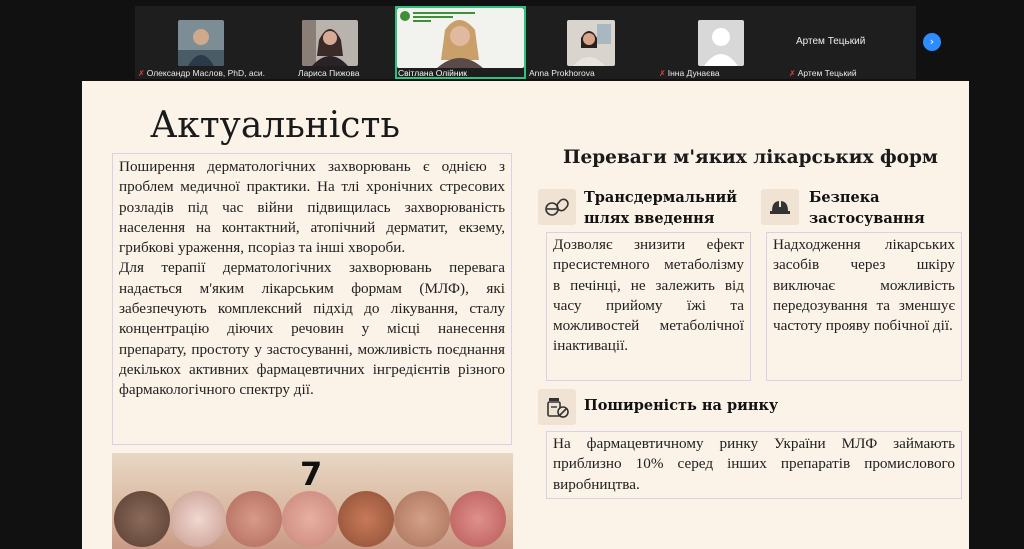  What do you see at coordinates (867, 208) in the screenshot?
I see `section-heading: Безпека застосування` at bounding box center [867, 208].